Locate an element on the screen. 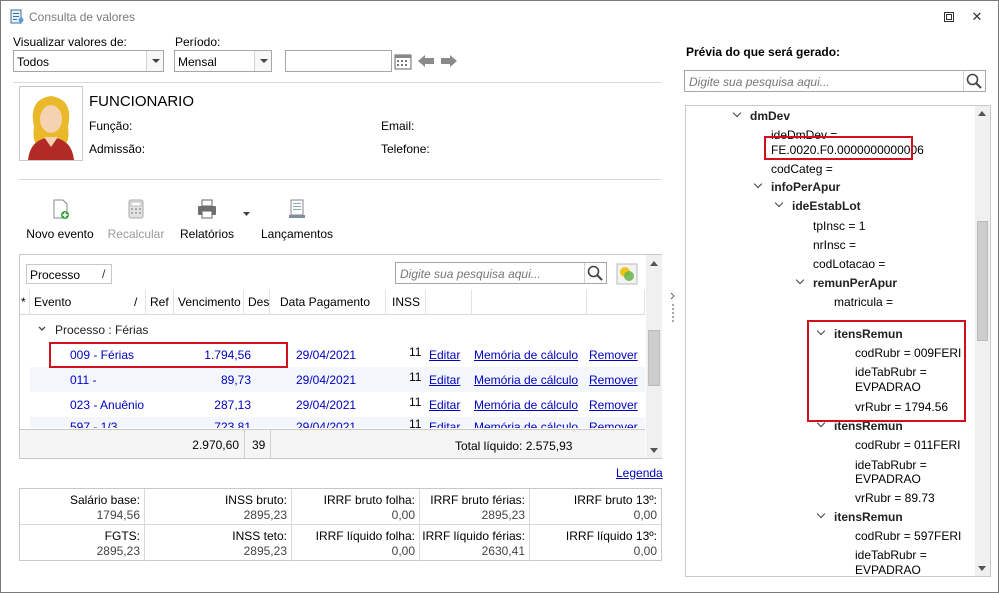 The width and height of the screenshot is (999, 593). email-label: Email: is located at coordinates (398, 126).